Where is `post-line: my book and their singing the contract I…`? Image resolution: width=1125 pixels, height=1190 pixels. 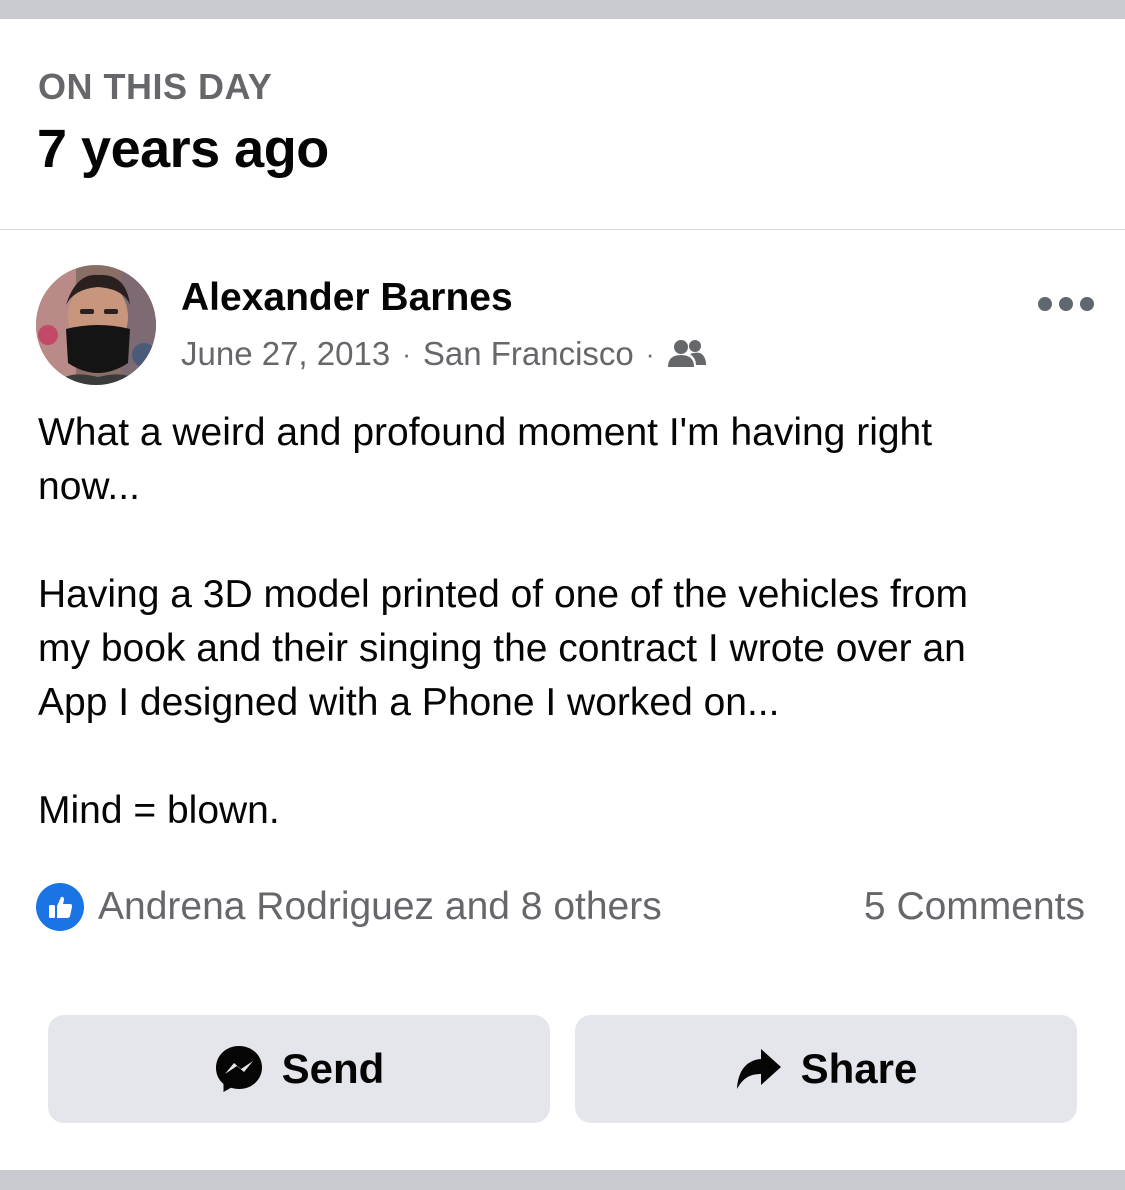
post-line: my book and their singing the contract I… is located at coordinates (502, 648).